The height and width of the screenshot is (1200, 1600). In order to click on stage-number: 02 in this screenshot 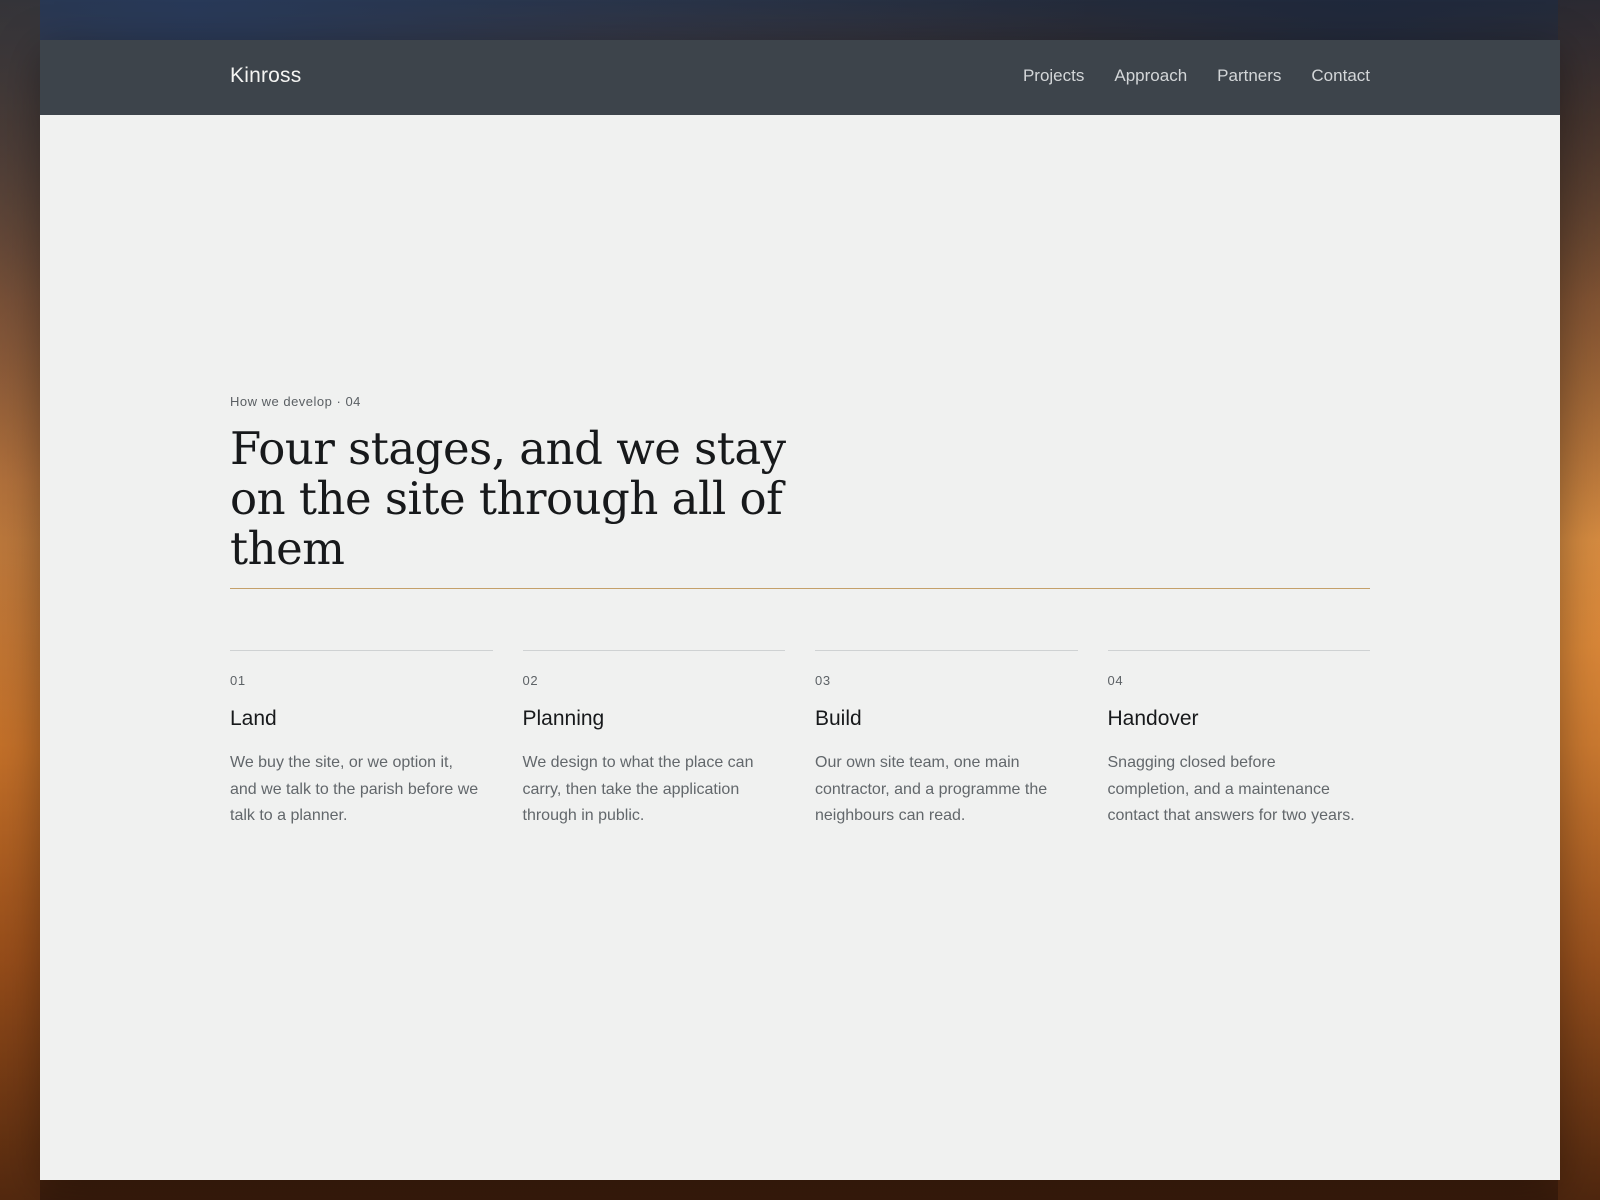, I will do `click(530, 680)`.